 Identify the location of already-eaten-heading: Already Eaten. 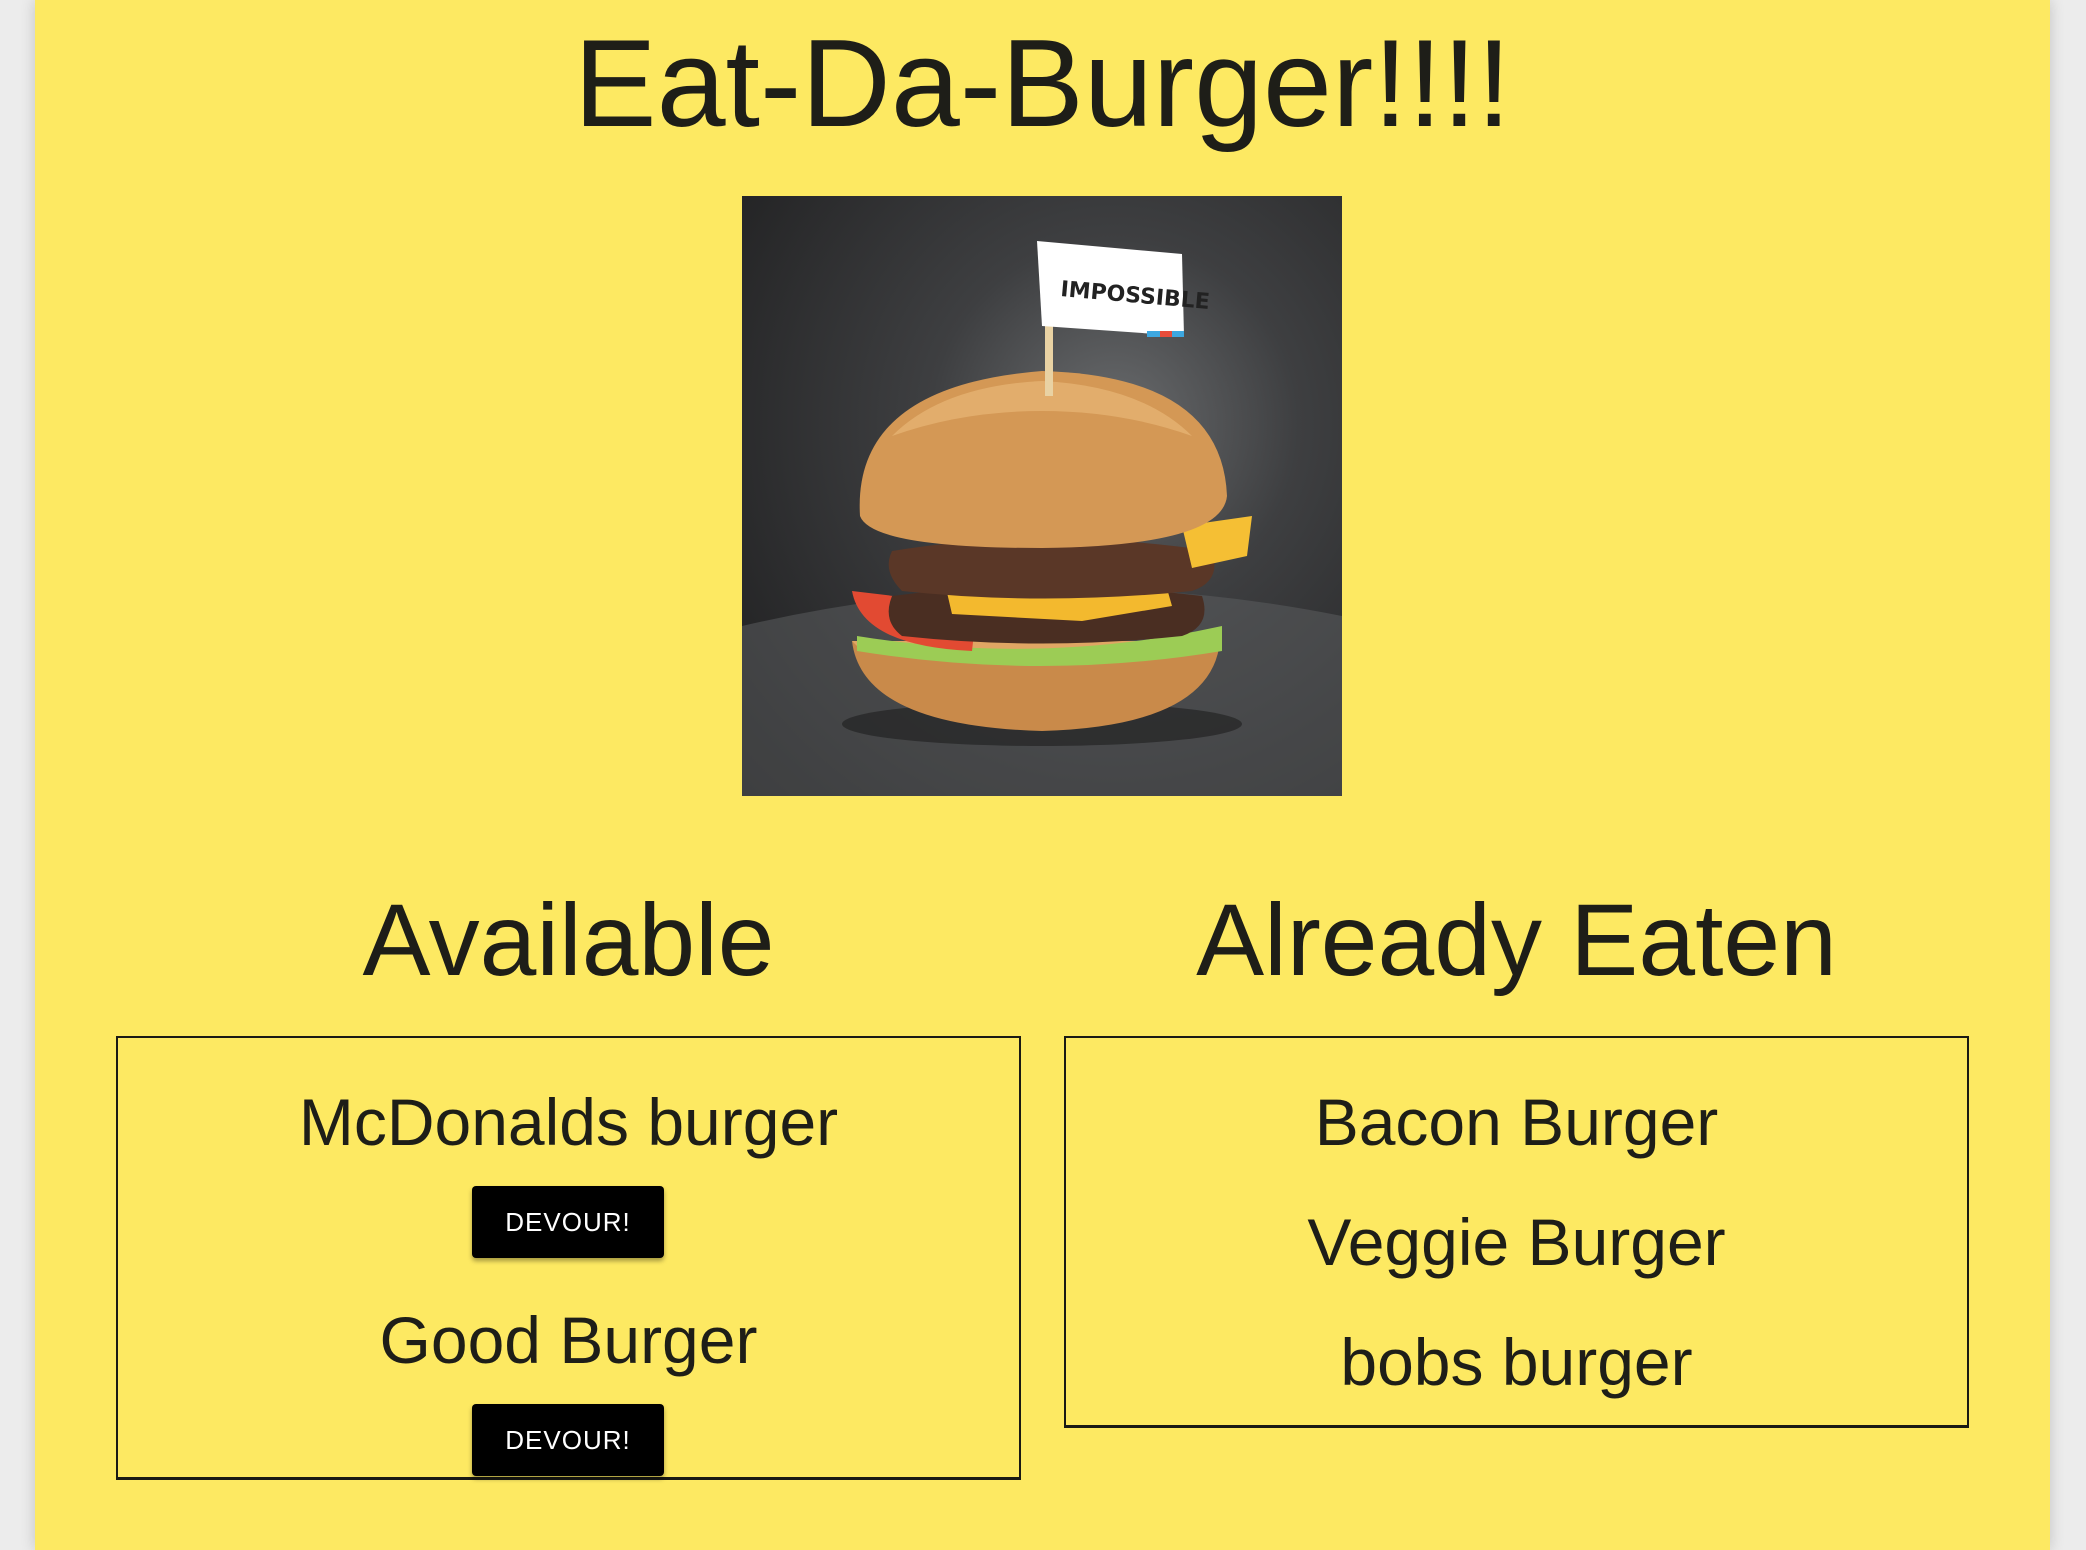
(1516, 940).